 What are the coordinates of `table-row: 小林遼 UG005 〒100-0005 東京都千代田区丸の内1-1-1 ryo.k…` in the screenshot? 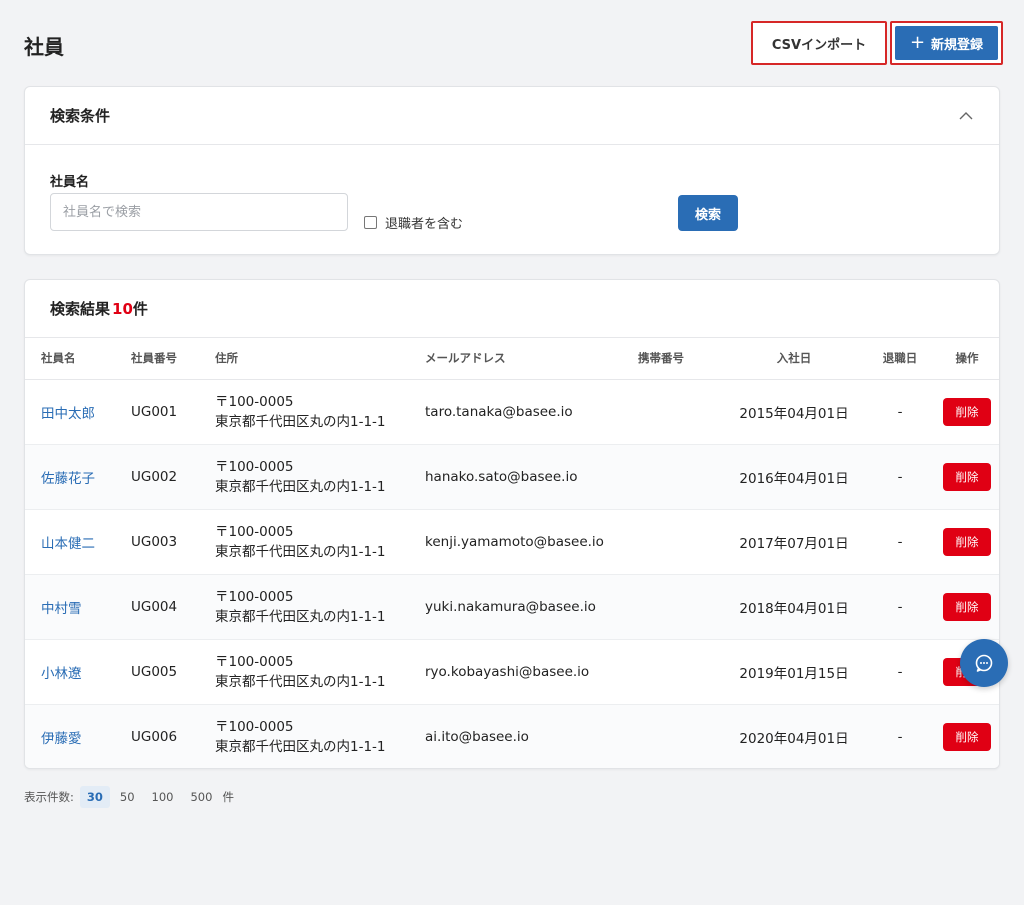 It's located at (512, 672).